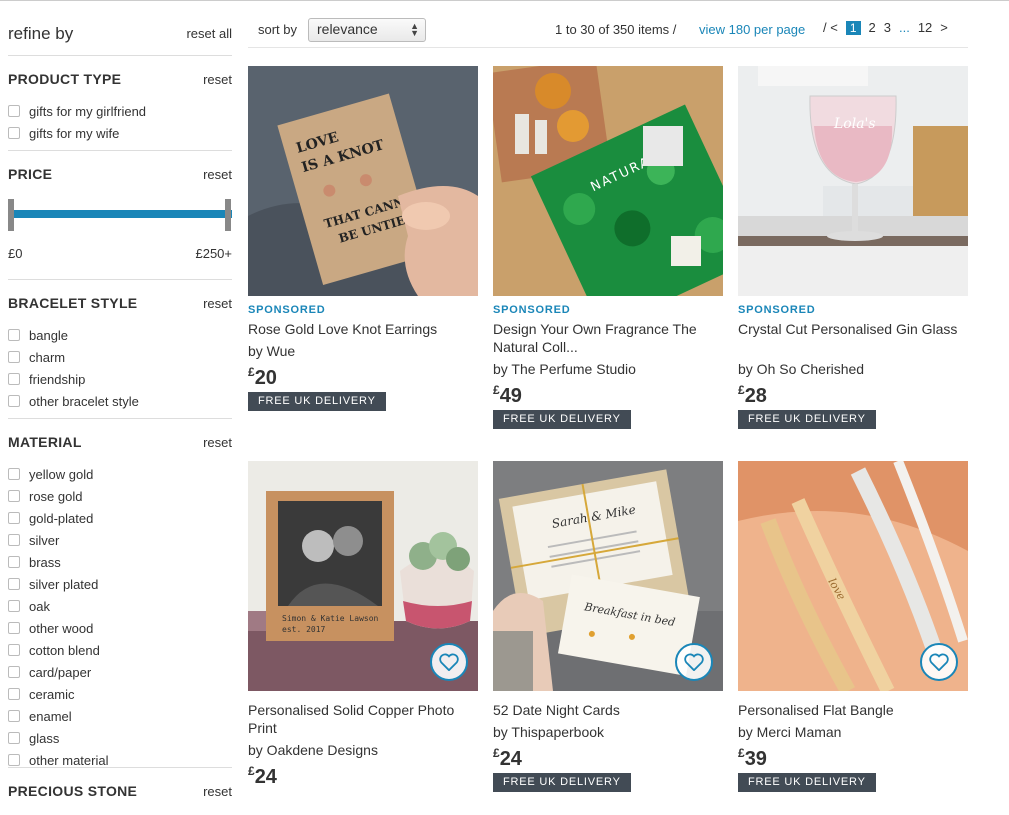 This screenshot has width=1009, height=815. What do you see at coordinates (287, 310) in the screenshot?
I see `sponsored-label: SPONSORED` at bounding box center [287, 310].